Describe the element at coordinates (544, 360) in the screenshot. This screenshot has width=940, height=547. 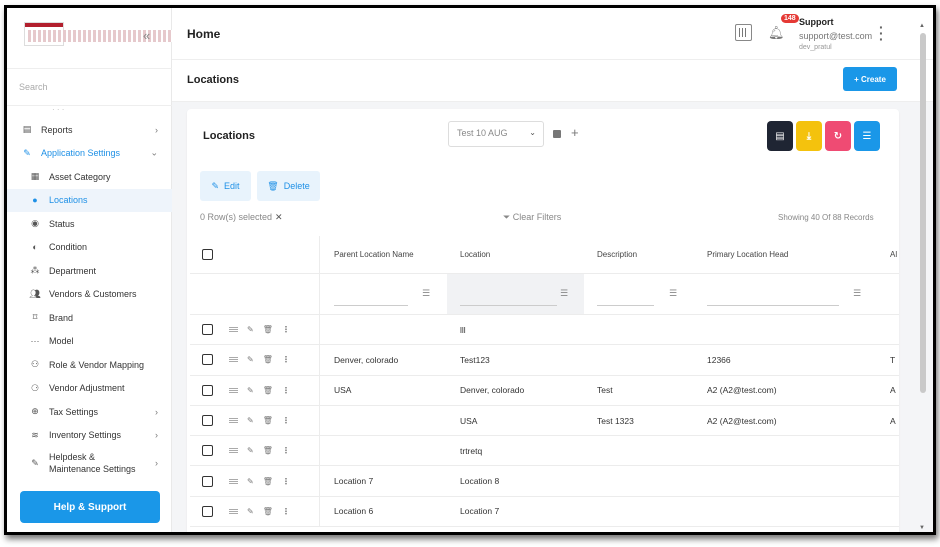
I see `table-row: ✎ 🗑︎ ⋮ Denver, colorado Test123 12366 T` at that location.